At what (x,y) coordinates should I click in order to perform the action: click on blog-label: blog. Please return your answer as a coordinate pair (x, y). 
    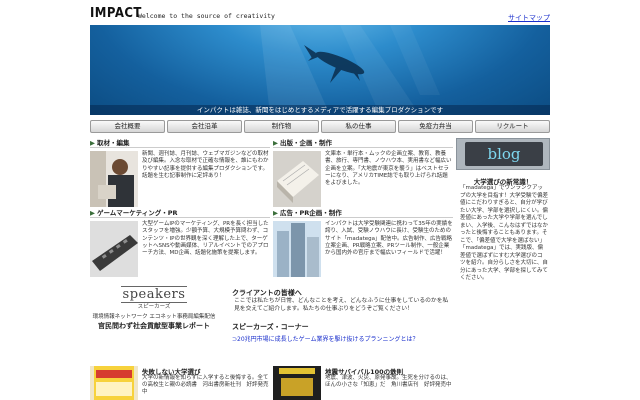
    Looking at the image, I should click on (504, 154).